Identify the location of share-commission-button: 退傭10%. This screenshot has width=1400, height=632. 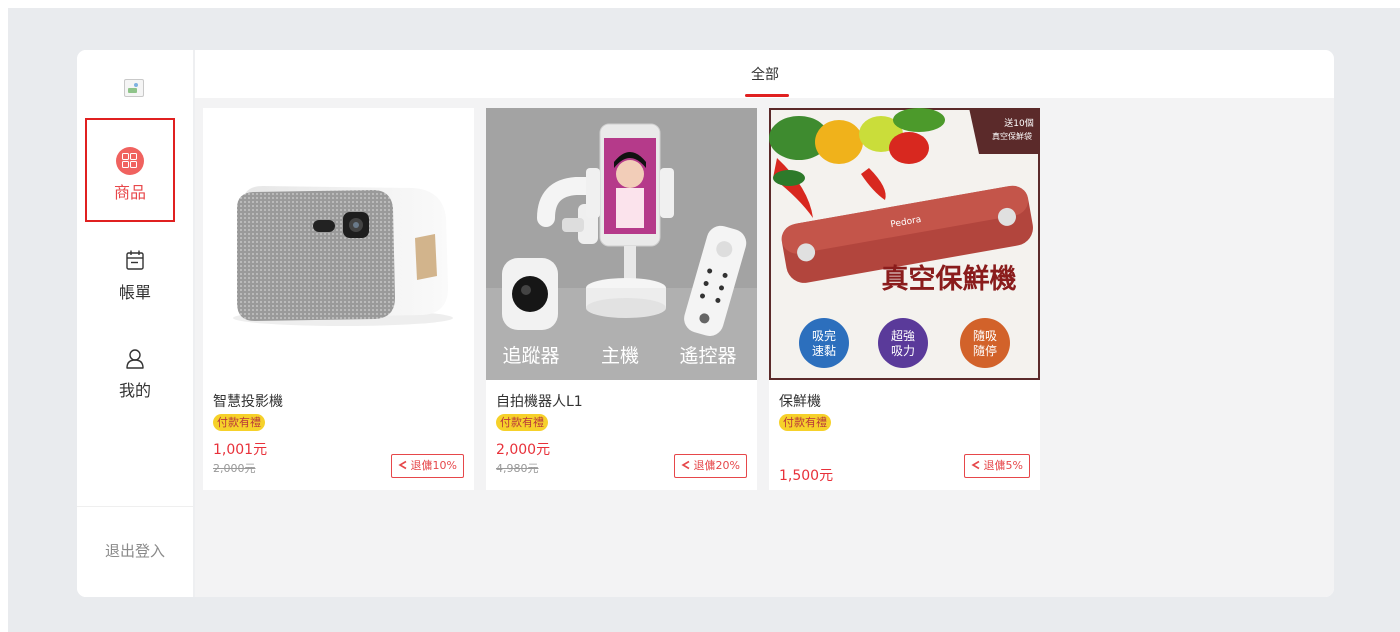
(427, 466).